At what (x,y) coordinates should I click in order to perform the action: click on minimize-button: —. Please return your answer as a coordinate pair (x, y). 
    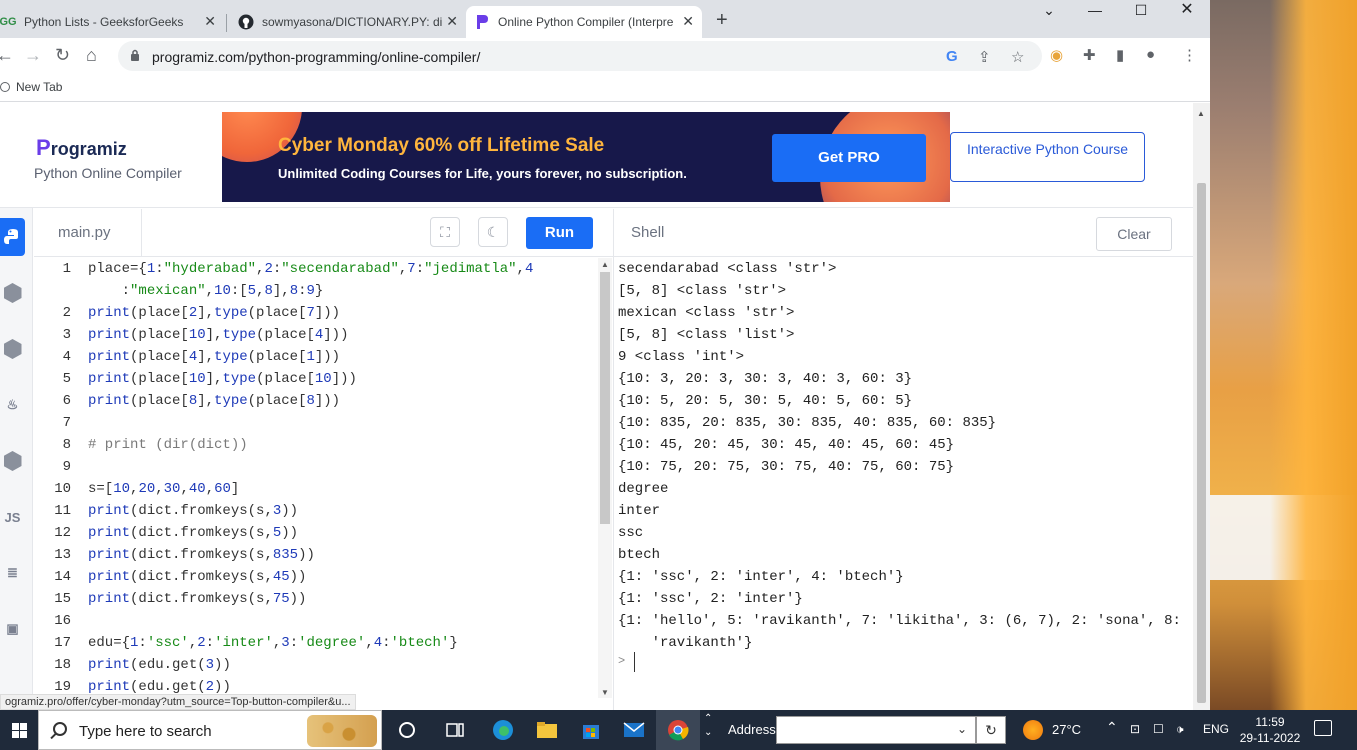
    Looking at the image, I should click on (1095, 10).